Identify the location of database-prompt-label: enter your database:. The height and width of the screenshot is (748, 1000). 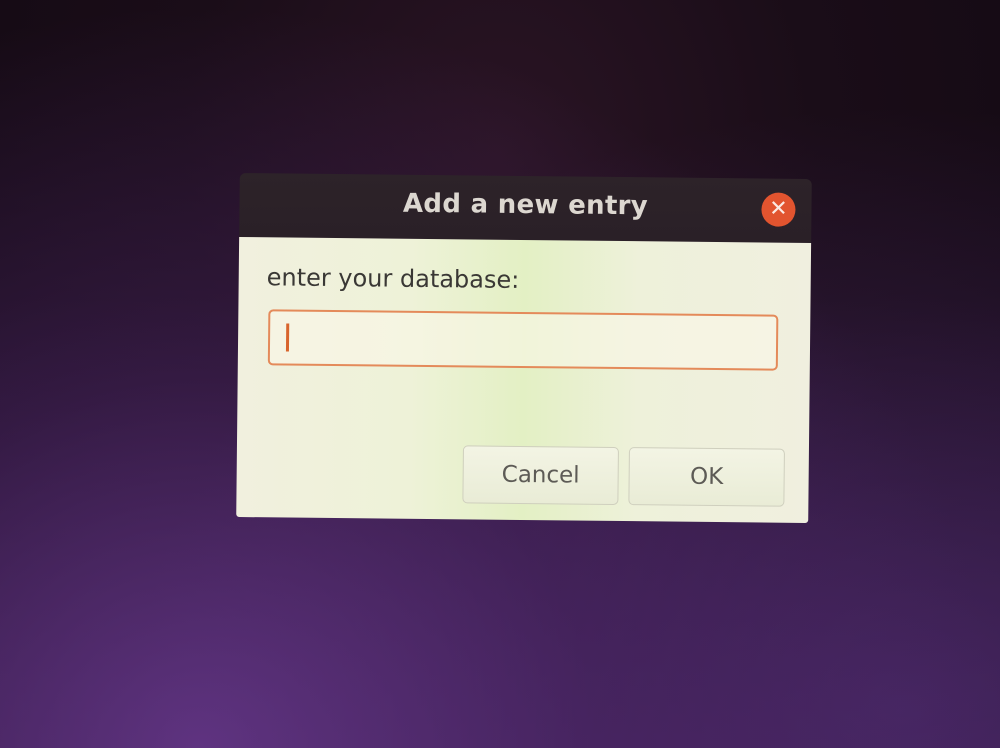
(393, 278).